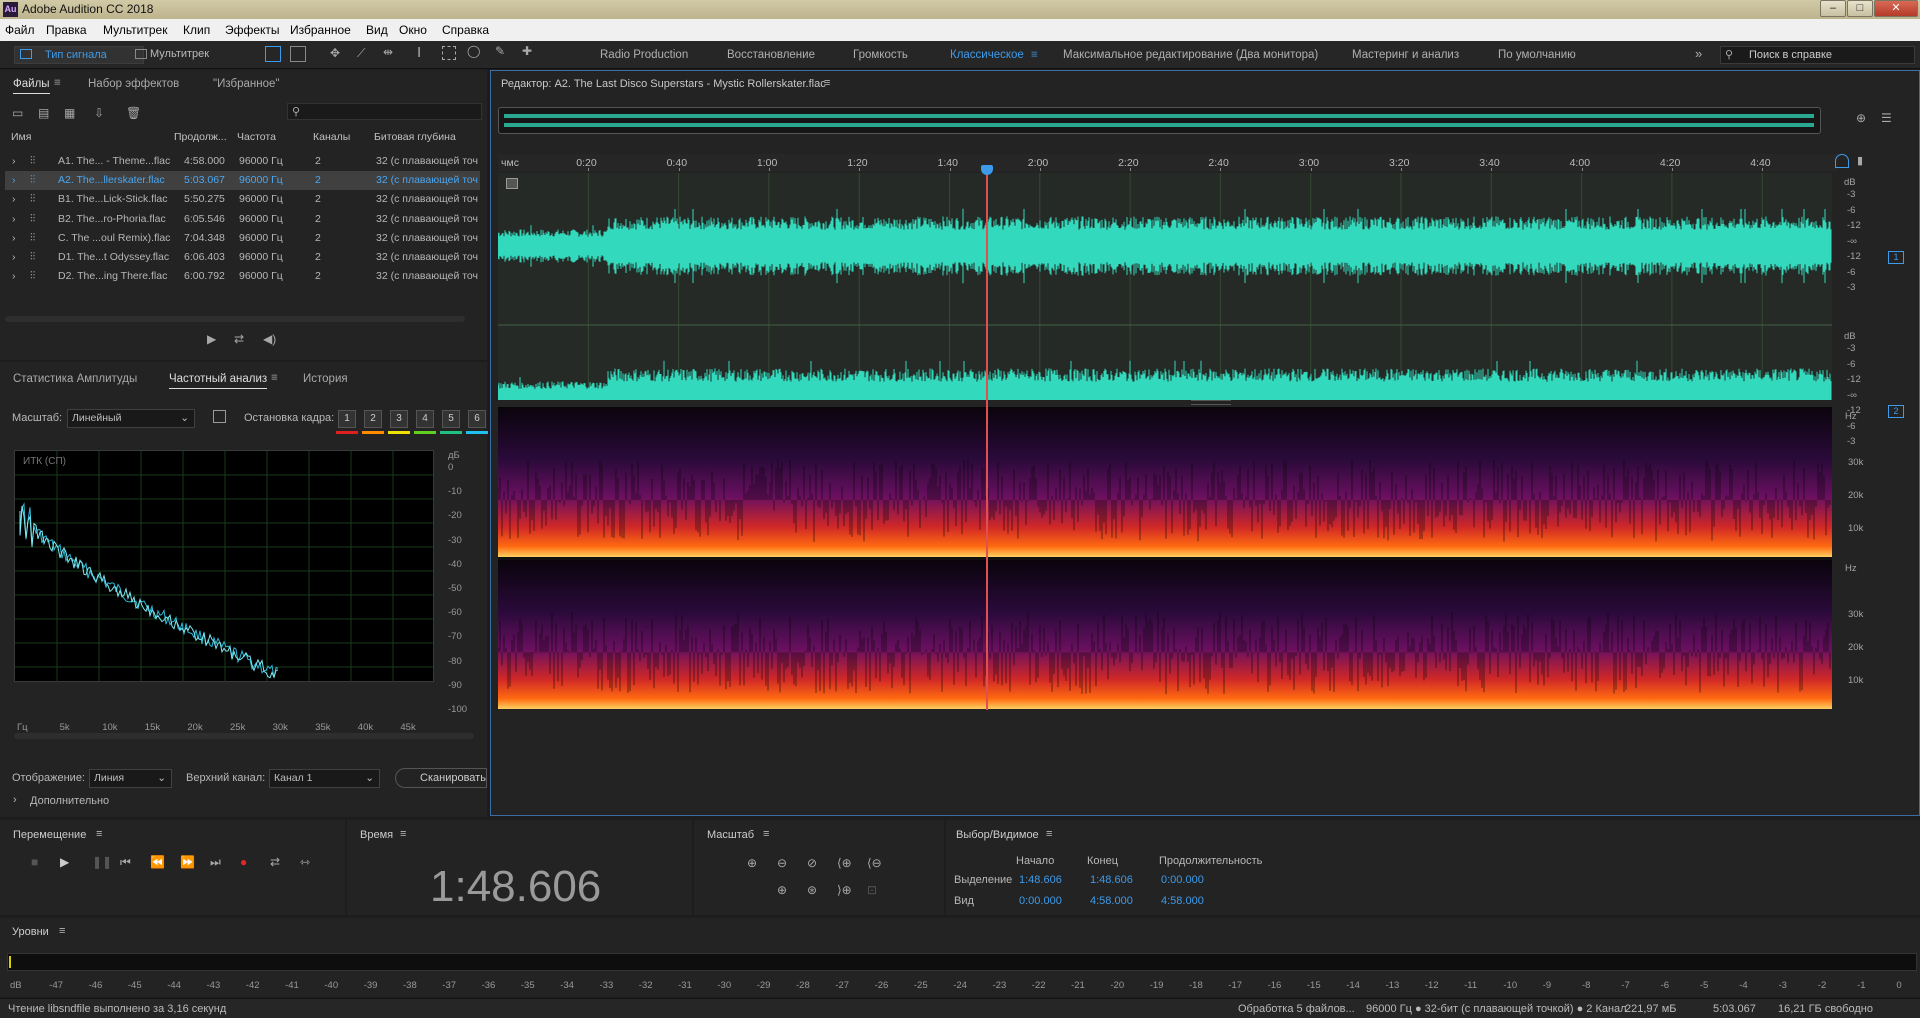 This screenshot has height=1018, width=1920. What do you see at coordinates (874, 863) in the screenshot?
I see `zoom-out-time-icon: ⟨⊖` at bounding box center [874, 863].